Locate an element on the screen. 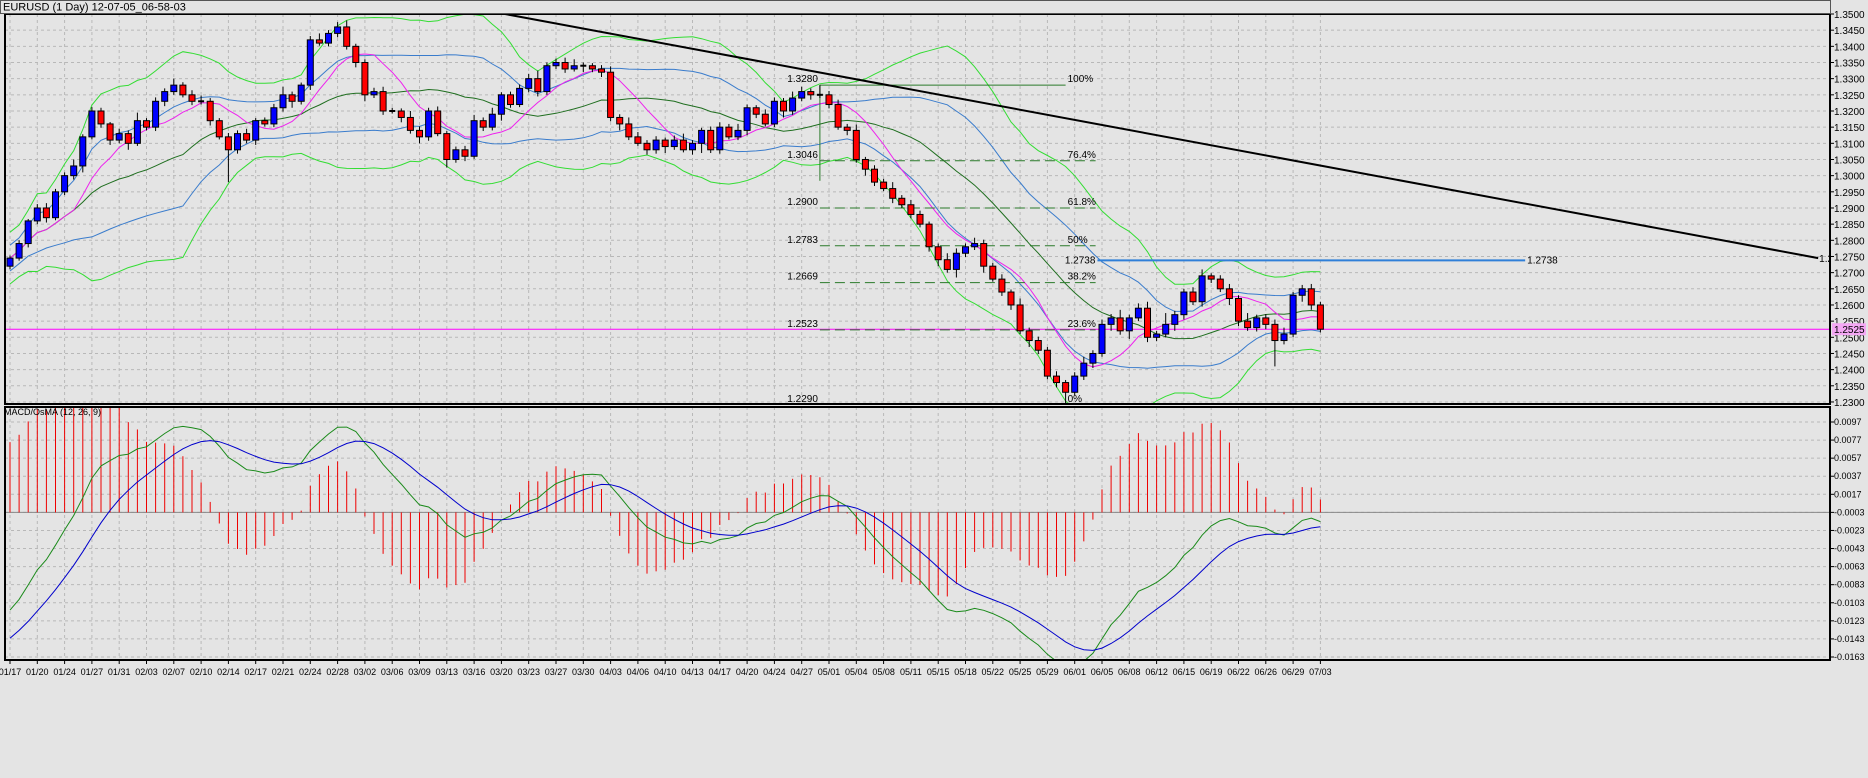  fib-percent-label: 100% is located at coordinates (1081, 79).